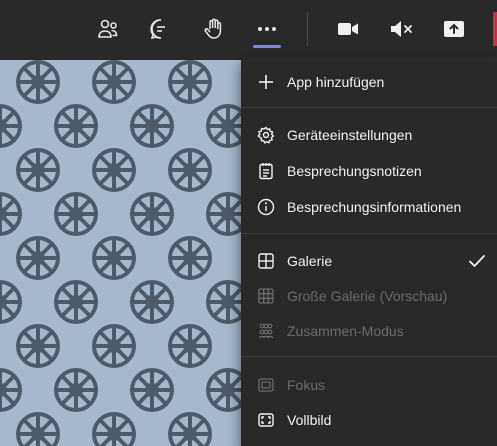  Describe the element at coordinates (266, 135) in the screenshot. I see `gear-icon` at that location.